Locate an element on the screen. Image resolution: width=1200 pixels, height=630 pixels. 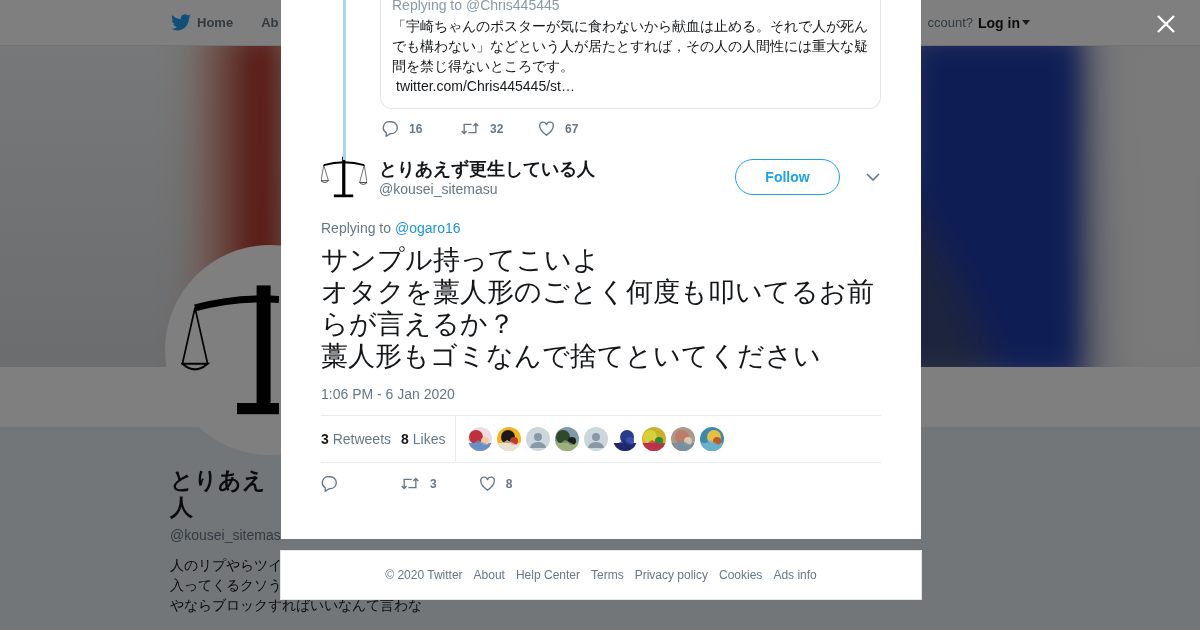
tweet-text: オタクを藁人形のごとく何度も叩いてるお前らが言えるか？ is located at coordinates (598, 308).